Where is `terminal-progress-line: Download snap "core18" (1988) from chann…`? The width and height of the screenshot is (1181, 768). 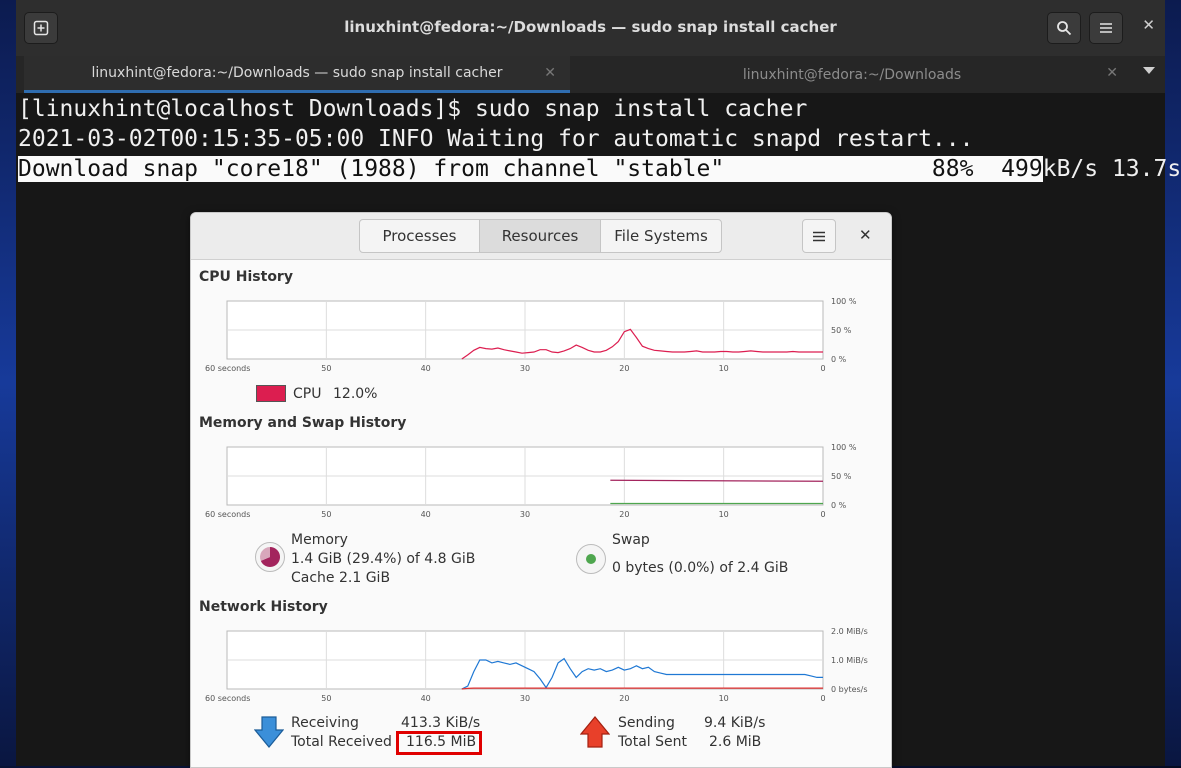
terminal-progress-line: Download snap "core18" (1988) from chann… is located at coordinates (599, 169).